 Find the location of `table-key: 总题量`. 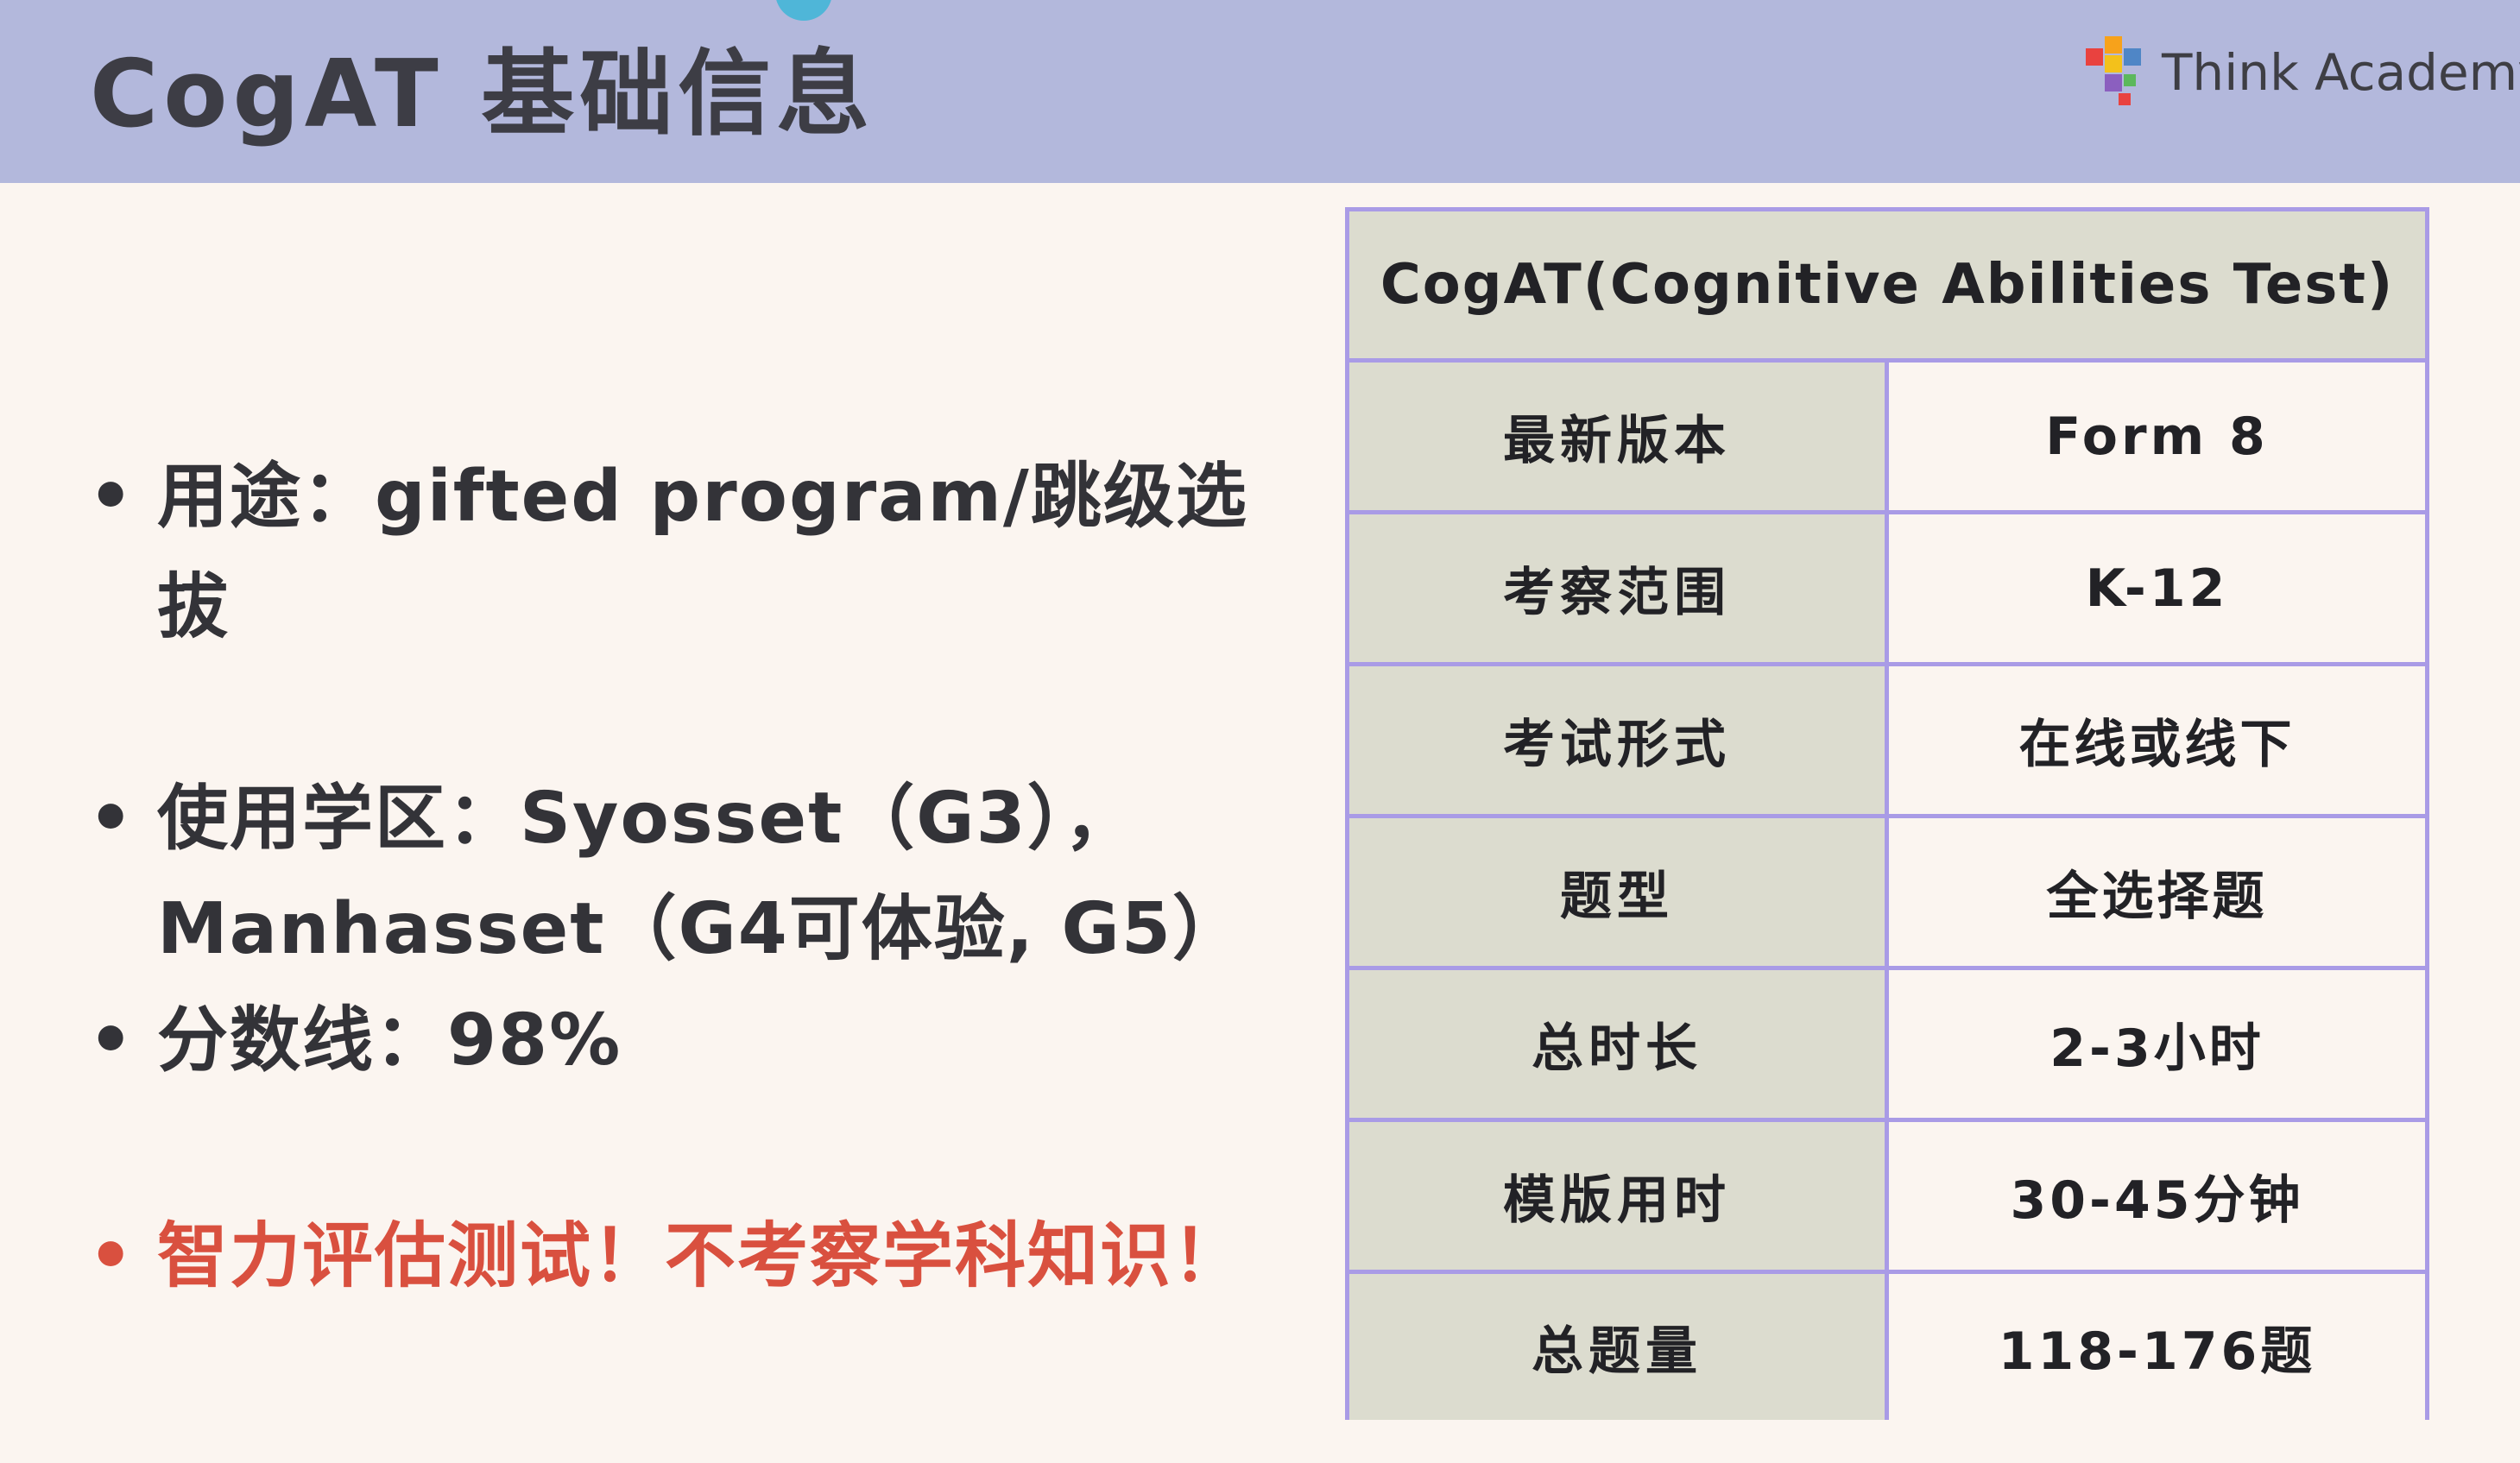

table-key: 总题量 is located at coordinates (1619, 1347).